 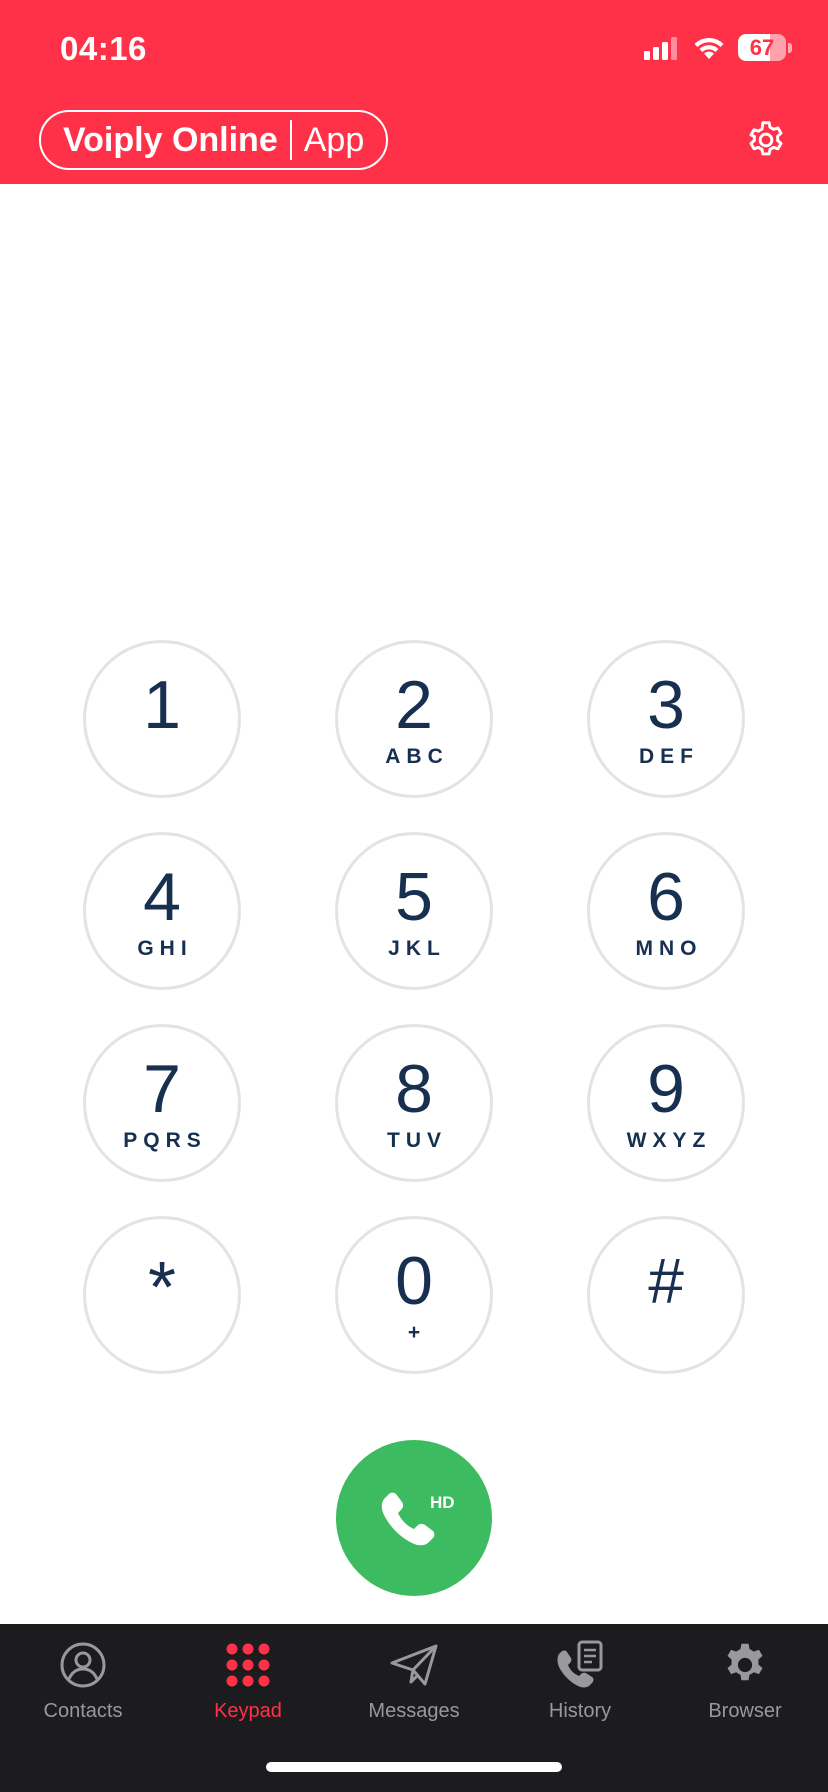 What do you see at coordinates (414, 1089) in the screenshot?
I see `key-digit: 8` at bounding box center [414, 1089].